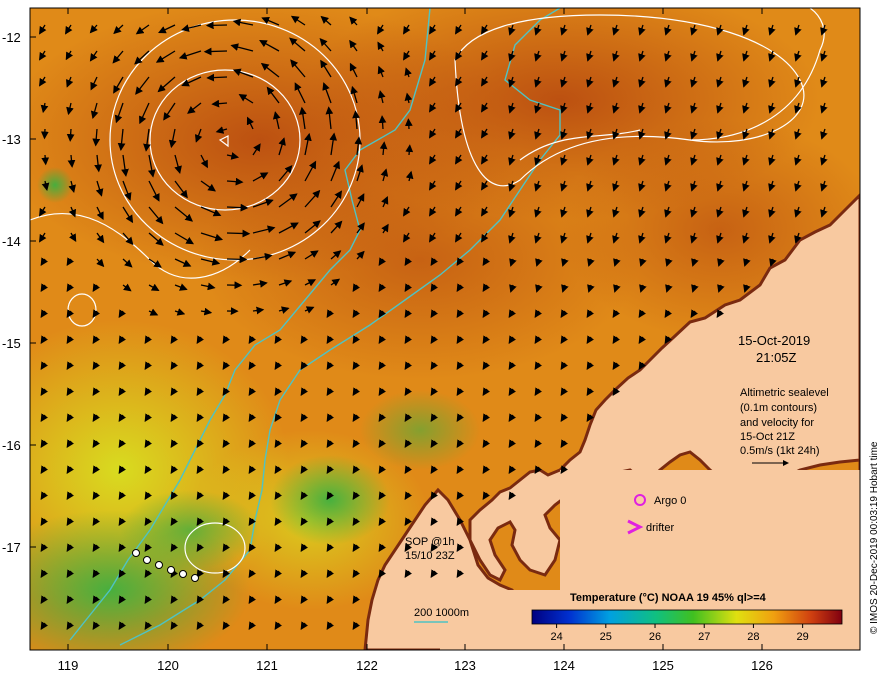 This screenshot has width=880, height=680. Describe the element at coordinates (660, 528) in the screenshot. I see `drifter-label: drifter` at that location.